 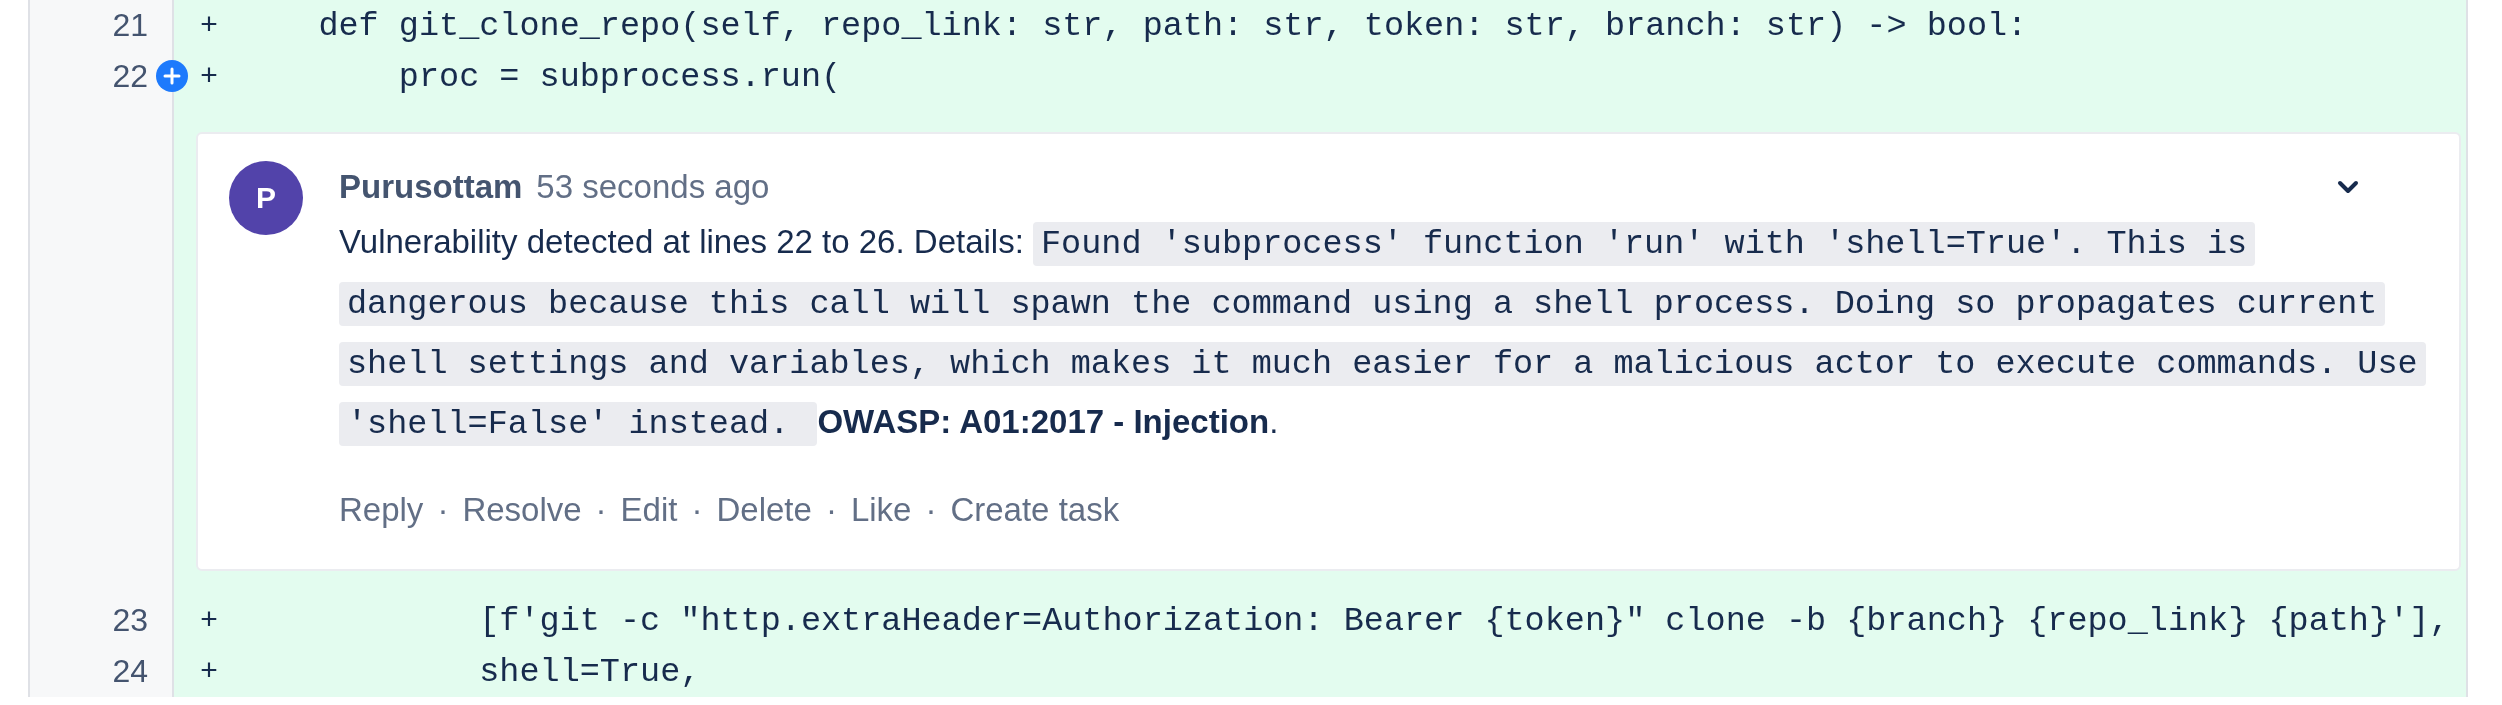 I want to click on comment-action-link: Resolve, so click(x=522, y=510).